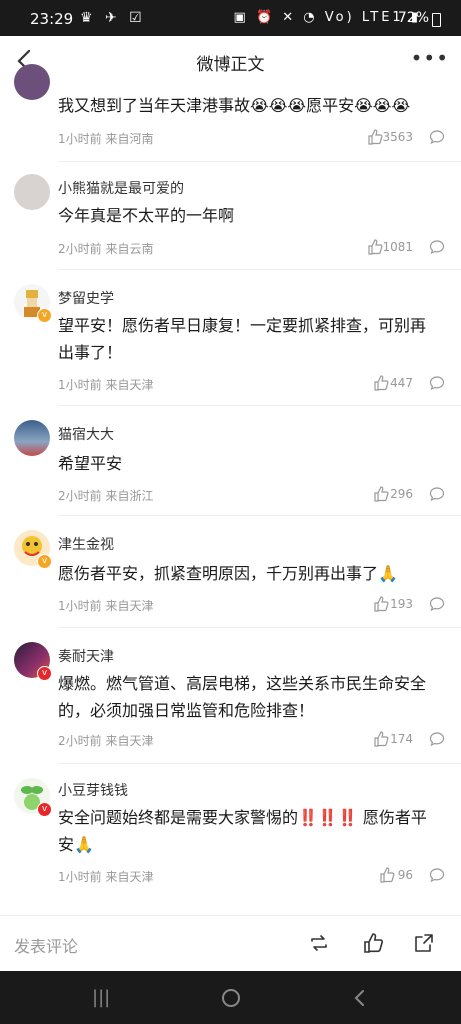  What do you see at coordinates (90, 463) in the screenshot?
I see `comment-text: 希望平安` at bounding box center [90, 463].